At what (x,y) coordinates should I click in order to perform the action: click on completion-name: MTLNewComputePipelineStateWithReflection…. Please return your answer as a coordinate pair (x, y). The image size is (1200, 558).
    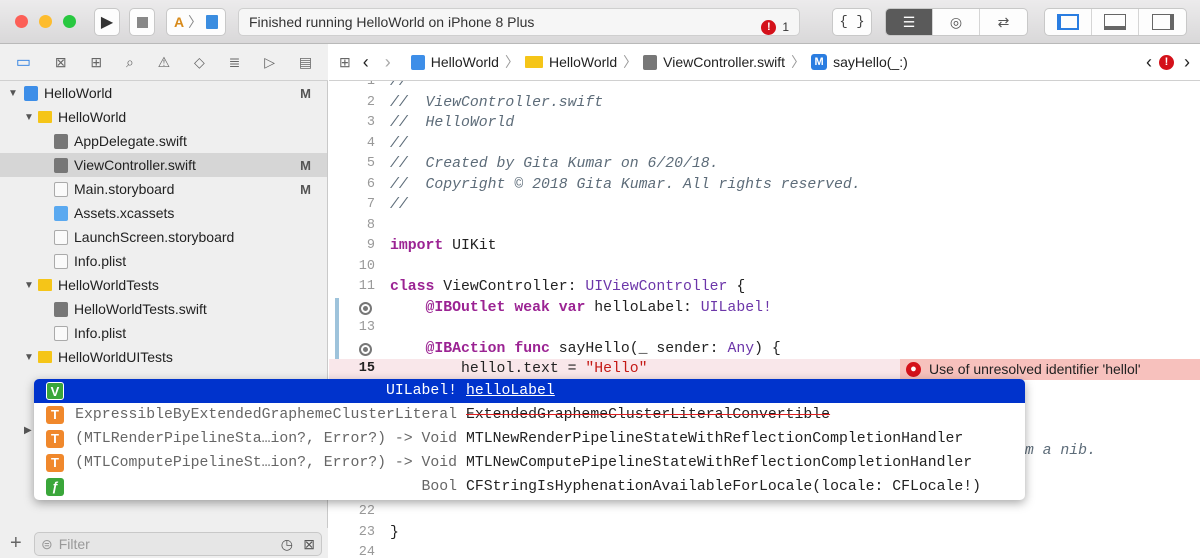
    Looking at the image, I should click on (719, 463).